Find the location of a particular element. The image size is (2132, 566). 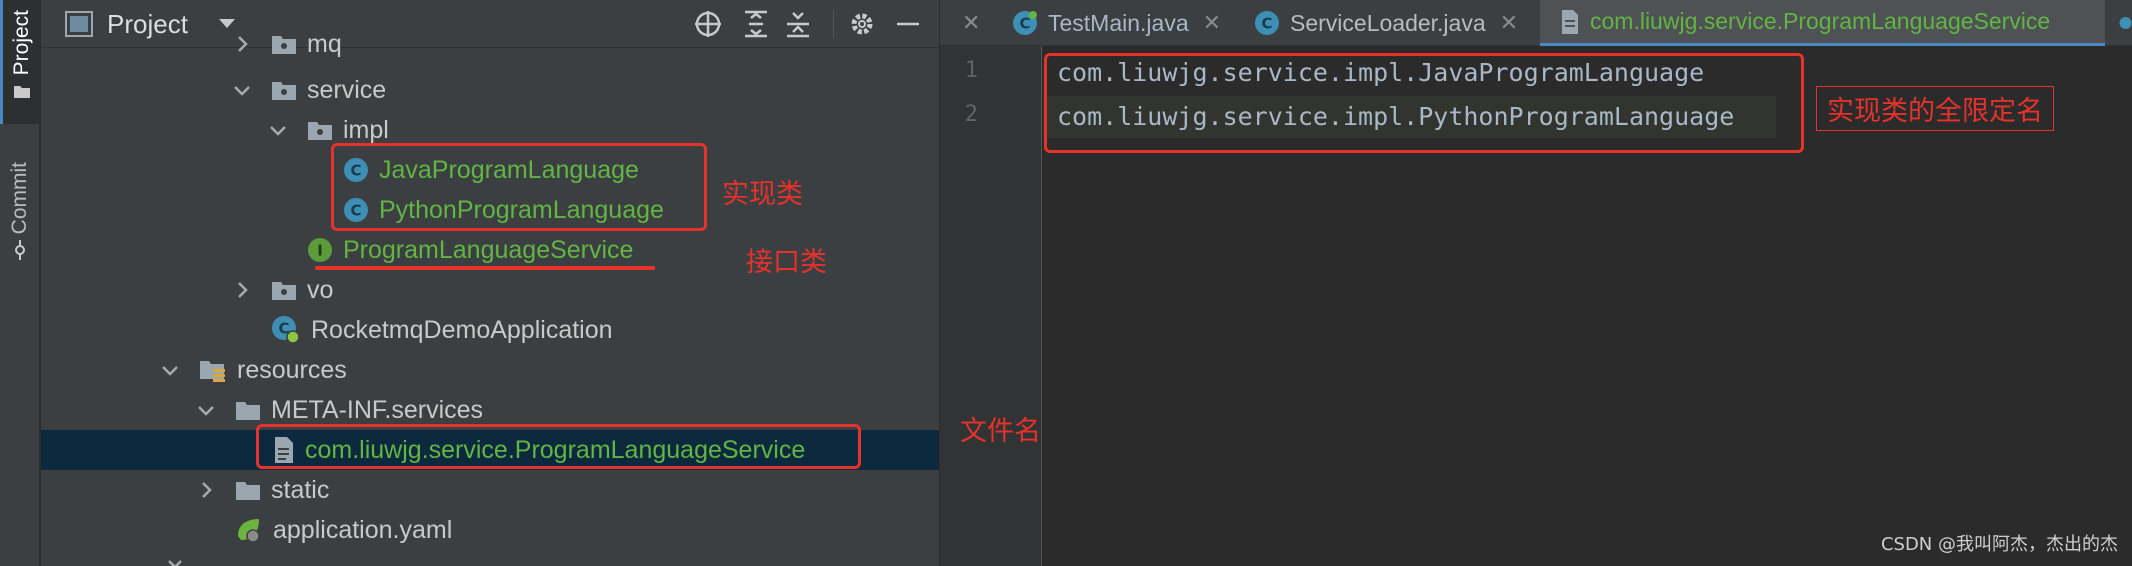

tree-label: impl is located at coordinates (366, 129).